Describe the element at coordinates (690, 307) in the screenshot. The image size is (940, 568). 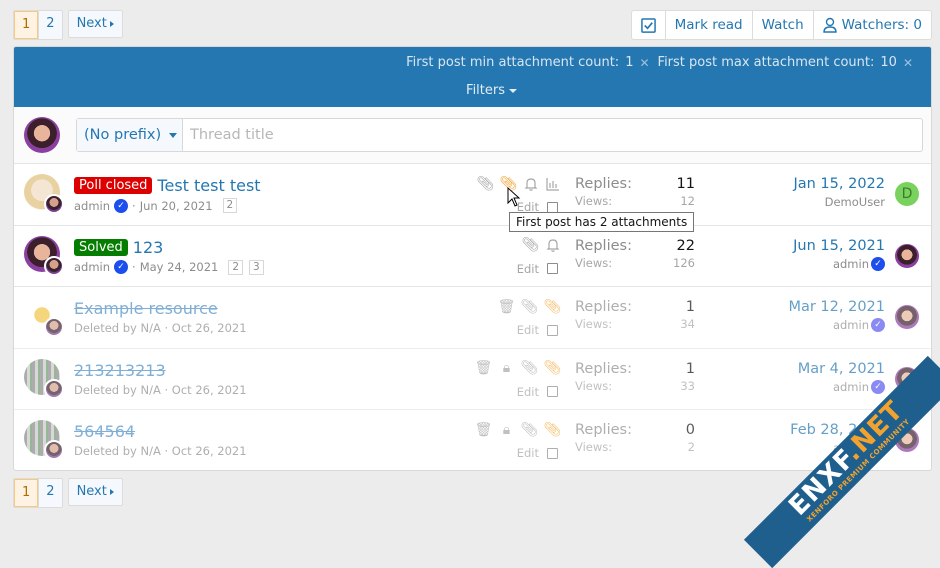
I see `replies-count: 1` at that location.